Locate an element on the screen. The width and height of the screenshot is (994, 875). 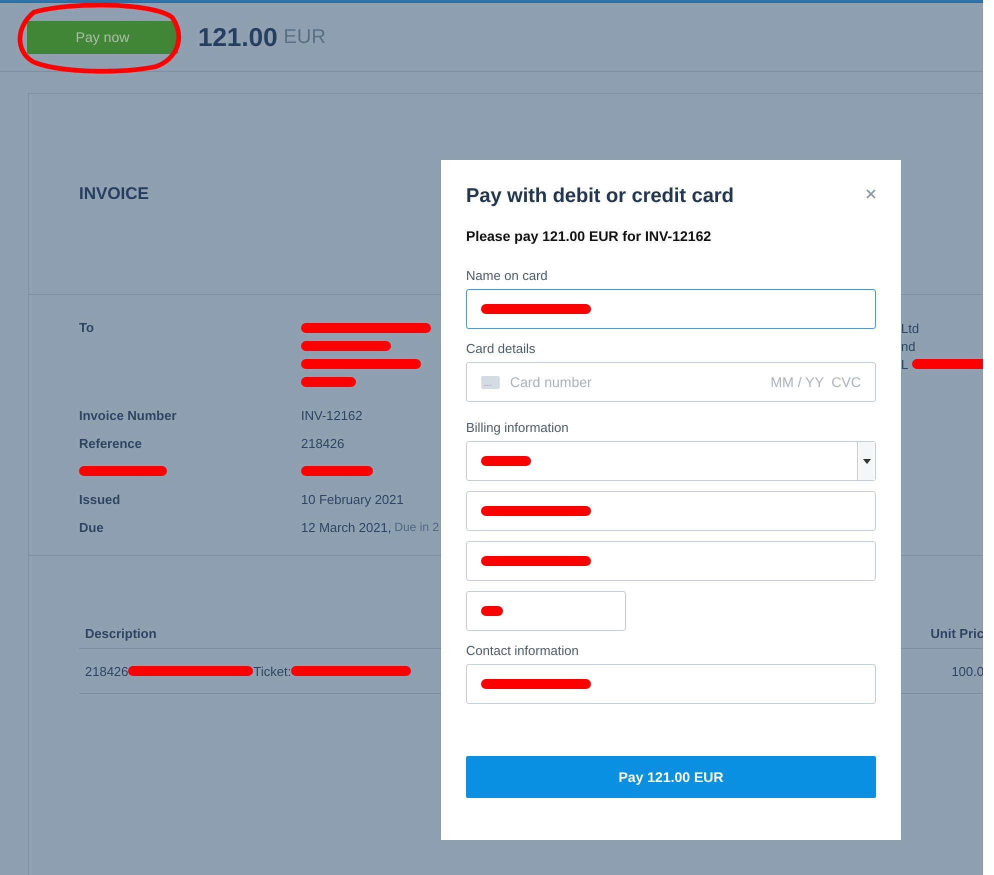
dropdown-button is located at coordinates (866, 461).